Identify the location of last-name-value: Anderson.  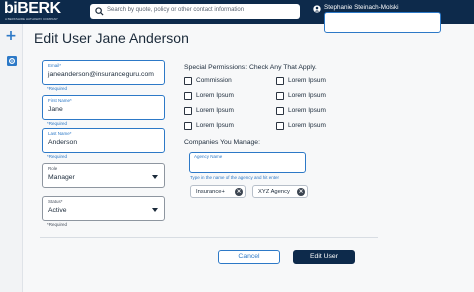
(63, 142).